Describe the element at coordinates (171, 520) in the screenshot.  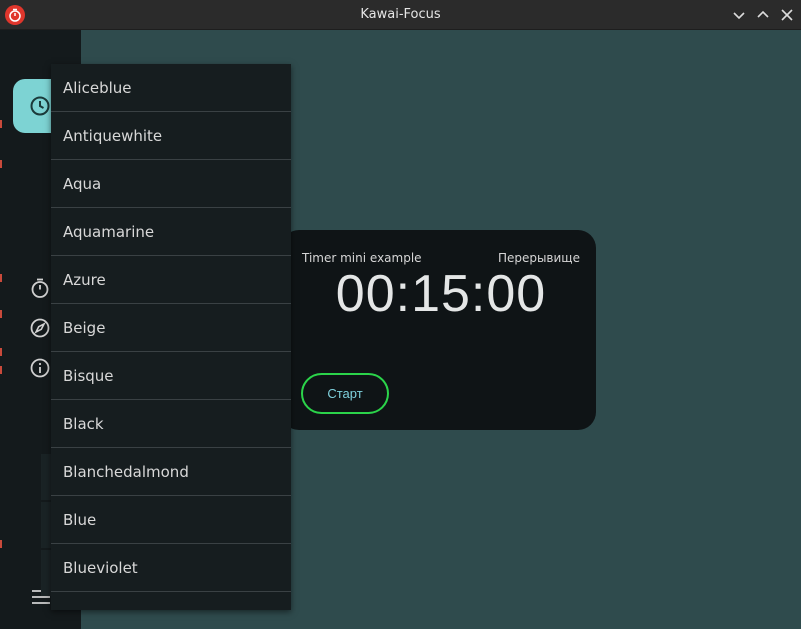
I see `dropdown-item: Blue` at that location.